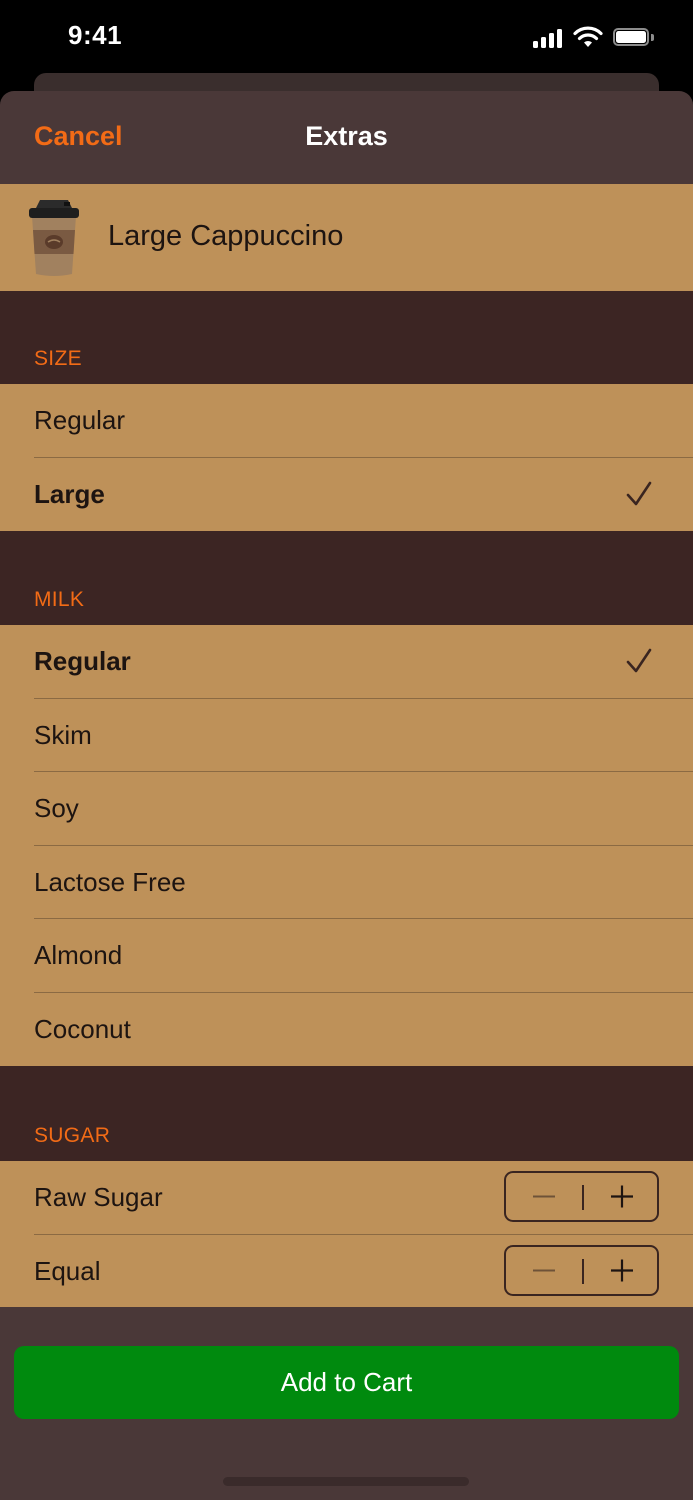 This screenshot has width=693, height=1500. What do you see at coordinates (78, 136) in the screenshot?
I see `cancel-button: Cancel` at bounding box center [78, 136].